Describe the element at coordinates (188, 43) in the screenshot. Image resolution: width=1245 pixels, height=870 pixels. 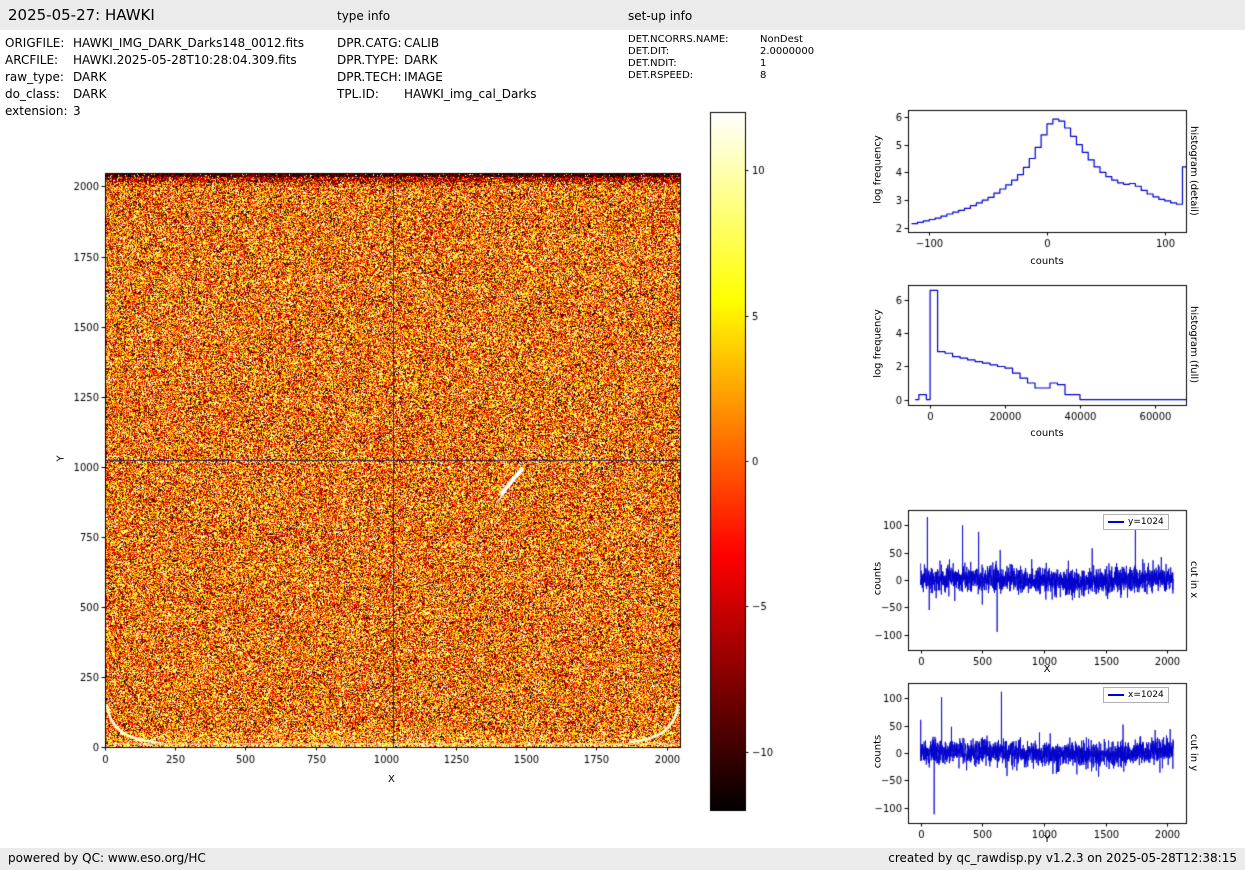
I see `info-value: HAWKI_IMG_DARK_Darks148_0012.fits` at that location.